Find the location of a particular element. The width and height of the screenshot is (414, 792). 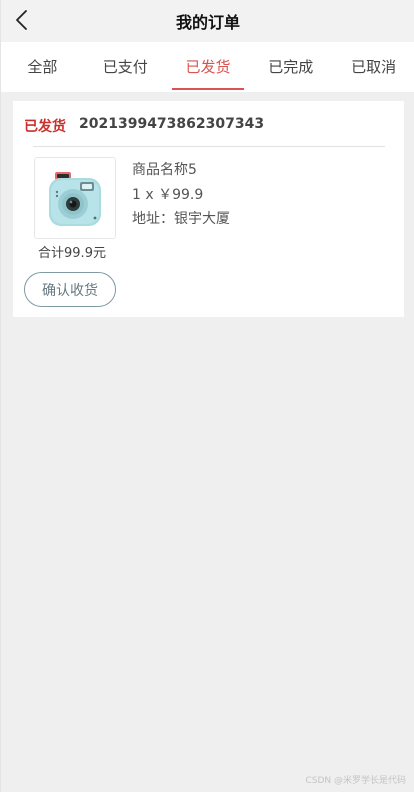

instant-camera-product-image is located at coordinates (75, 198).